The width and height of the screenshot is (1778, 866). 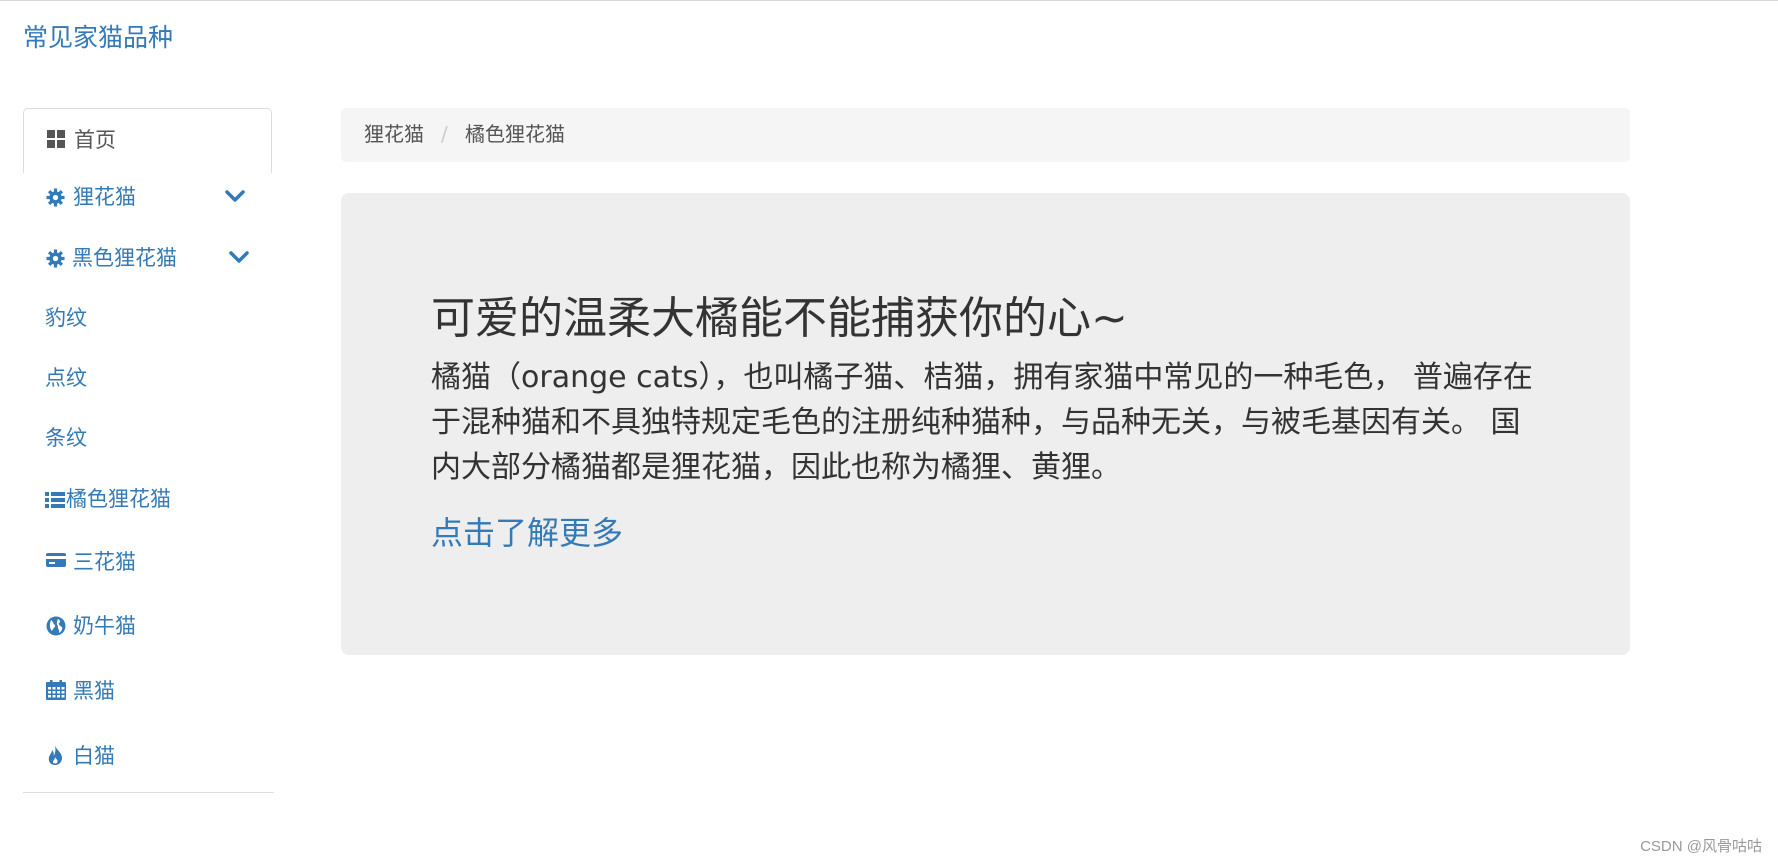 What do you see at coordinates (104, 626) in the screenshot?
I see `sidebar-item-label: 奶牛猫` at bounding box center [104, 626].